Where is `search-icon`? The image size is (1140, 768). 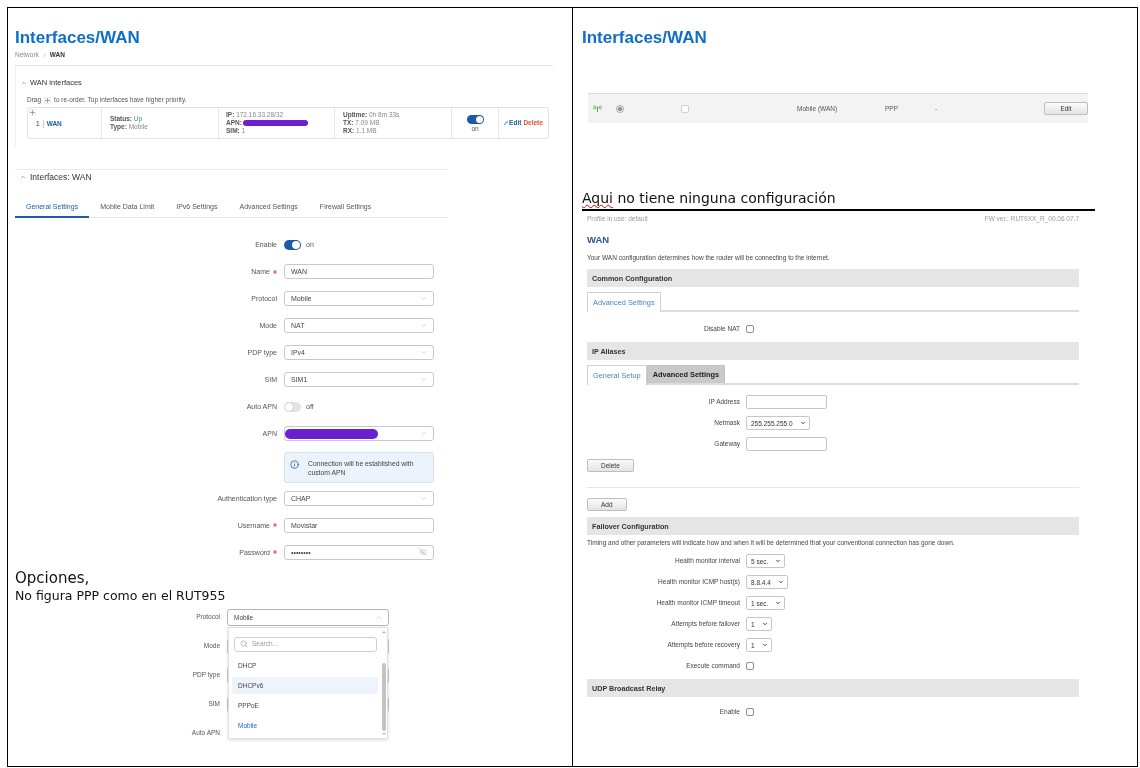
search-icon is located at coordinates (244, 644).